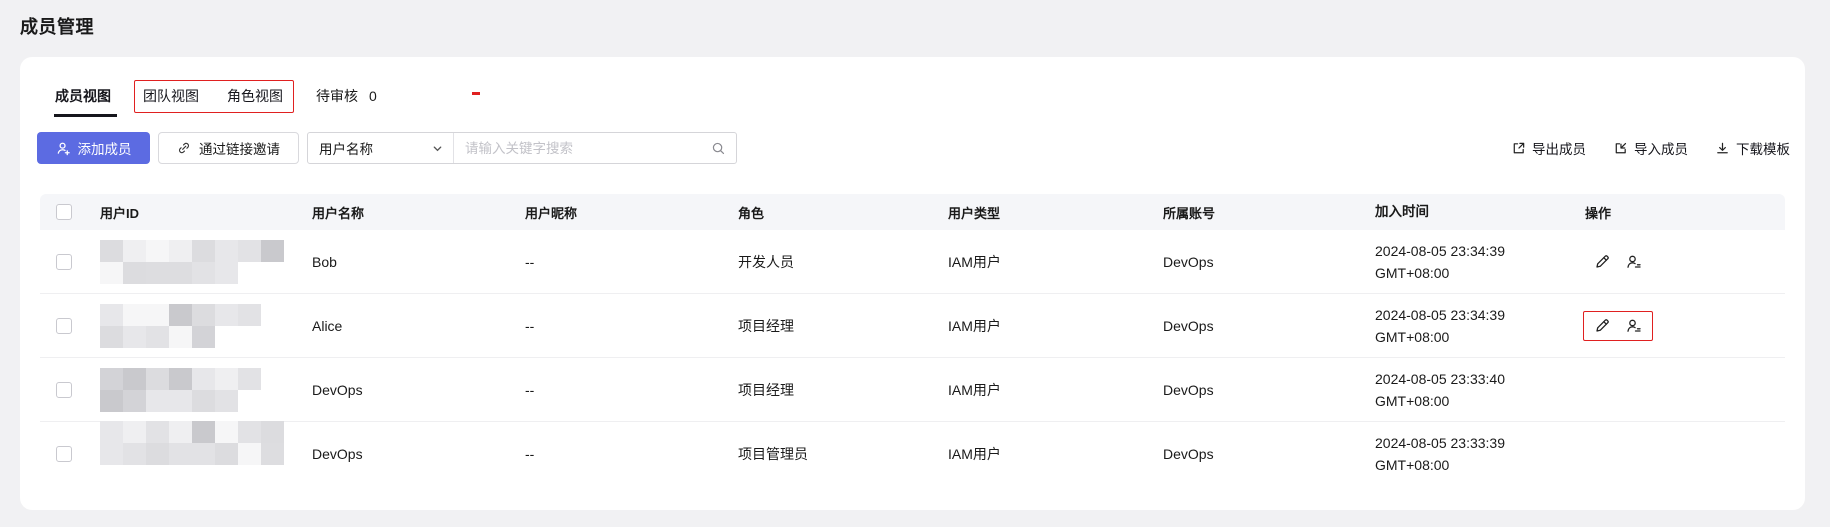  Describe the element at coordinates (773, 454) in the screenshot. I see `role-cell: 项目管理员` at that location.